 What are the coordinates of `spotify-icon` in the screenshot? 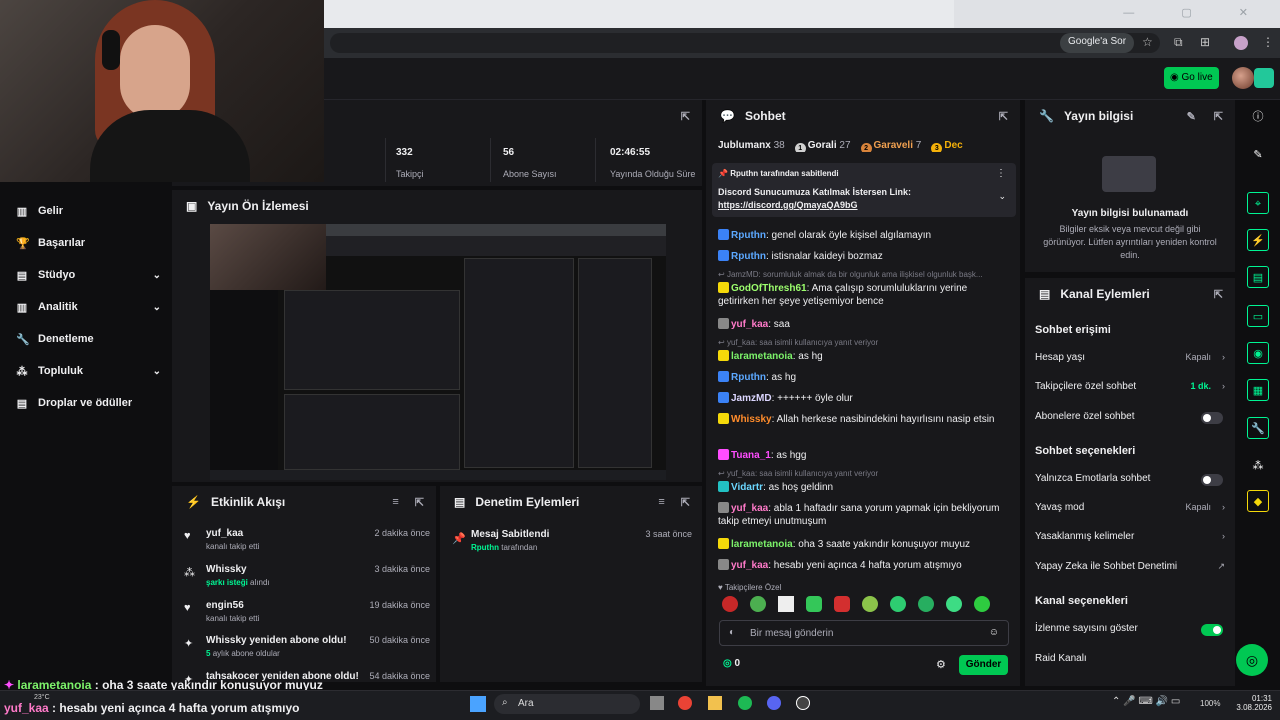 It's located at (745, 703).